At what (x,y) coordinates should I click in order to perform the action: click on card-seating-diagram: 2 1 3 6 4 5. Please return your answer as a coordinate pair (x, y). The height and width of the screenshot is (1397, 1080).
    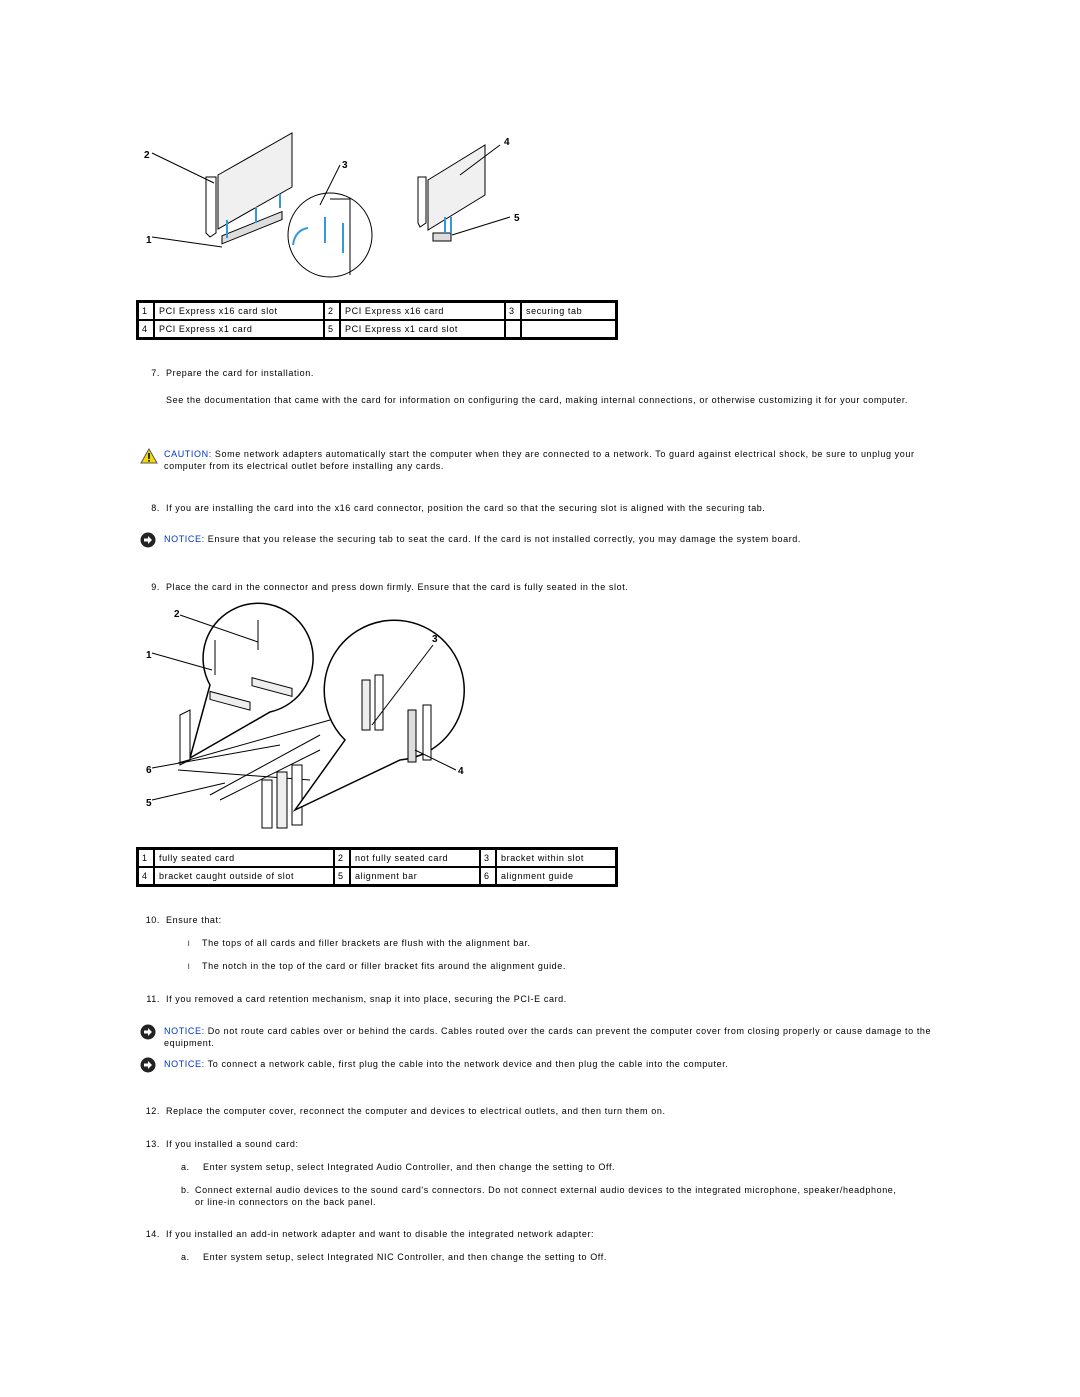
    Looking at the image, I should click on (305, 715).